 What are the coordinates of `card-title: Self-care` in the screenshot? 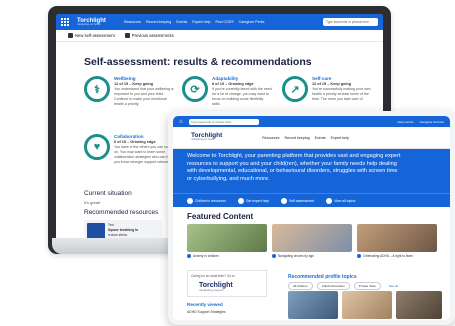 It's located at (322, 78).